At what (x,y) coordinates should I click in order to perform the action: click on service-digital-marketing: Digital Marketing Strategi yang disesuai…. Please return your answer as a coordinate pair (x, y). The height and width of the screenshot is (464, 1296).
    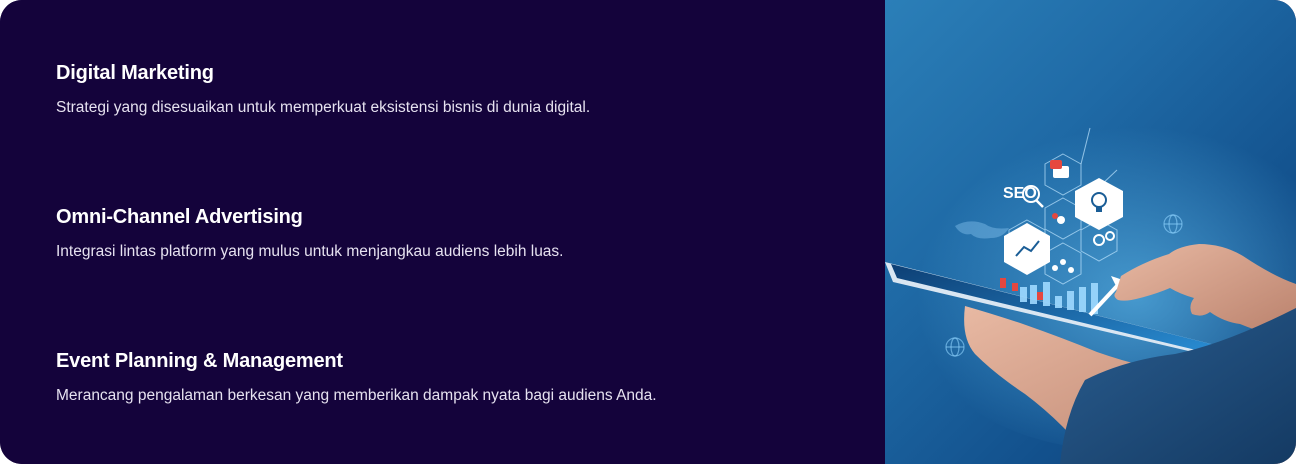
    Looking at the image, I should click on (456, 89).